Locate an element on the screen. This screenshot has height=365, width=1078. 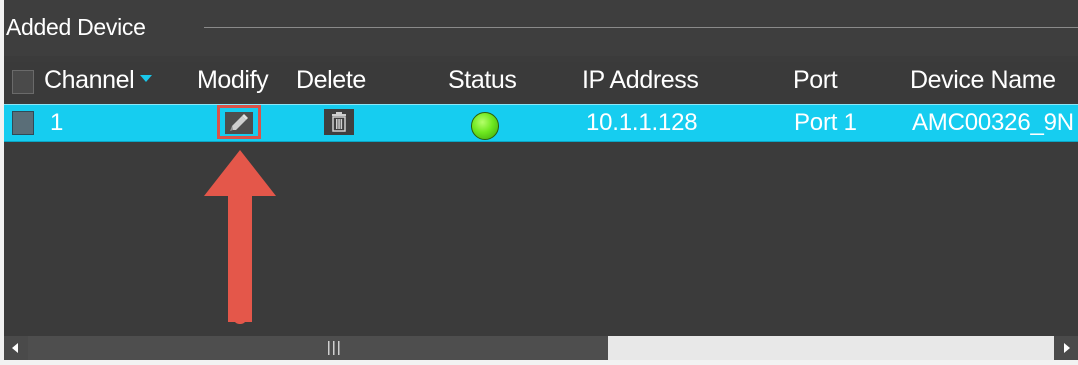
scroll-left-button is located at coordinates (16, 348).